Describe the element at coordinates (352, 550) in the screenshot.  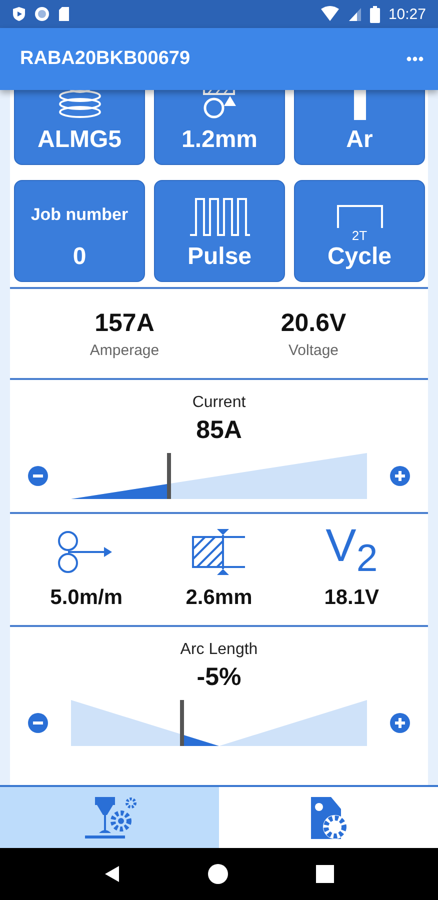
I see `voltage-symbol: V$_{2}$` at that location.